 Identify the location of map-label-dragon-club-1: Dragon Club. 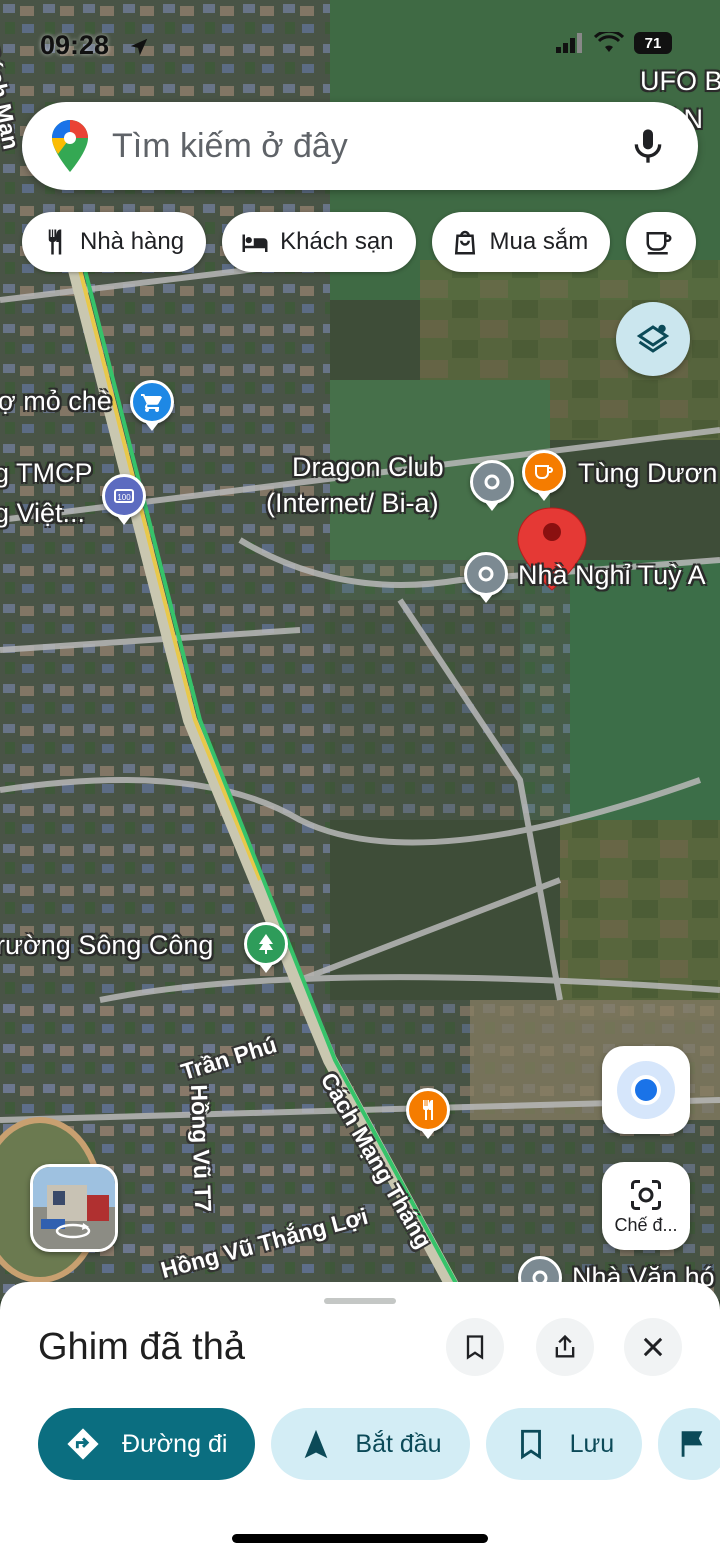
(368, 467).